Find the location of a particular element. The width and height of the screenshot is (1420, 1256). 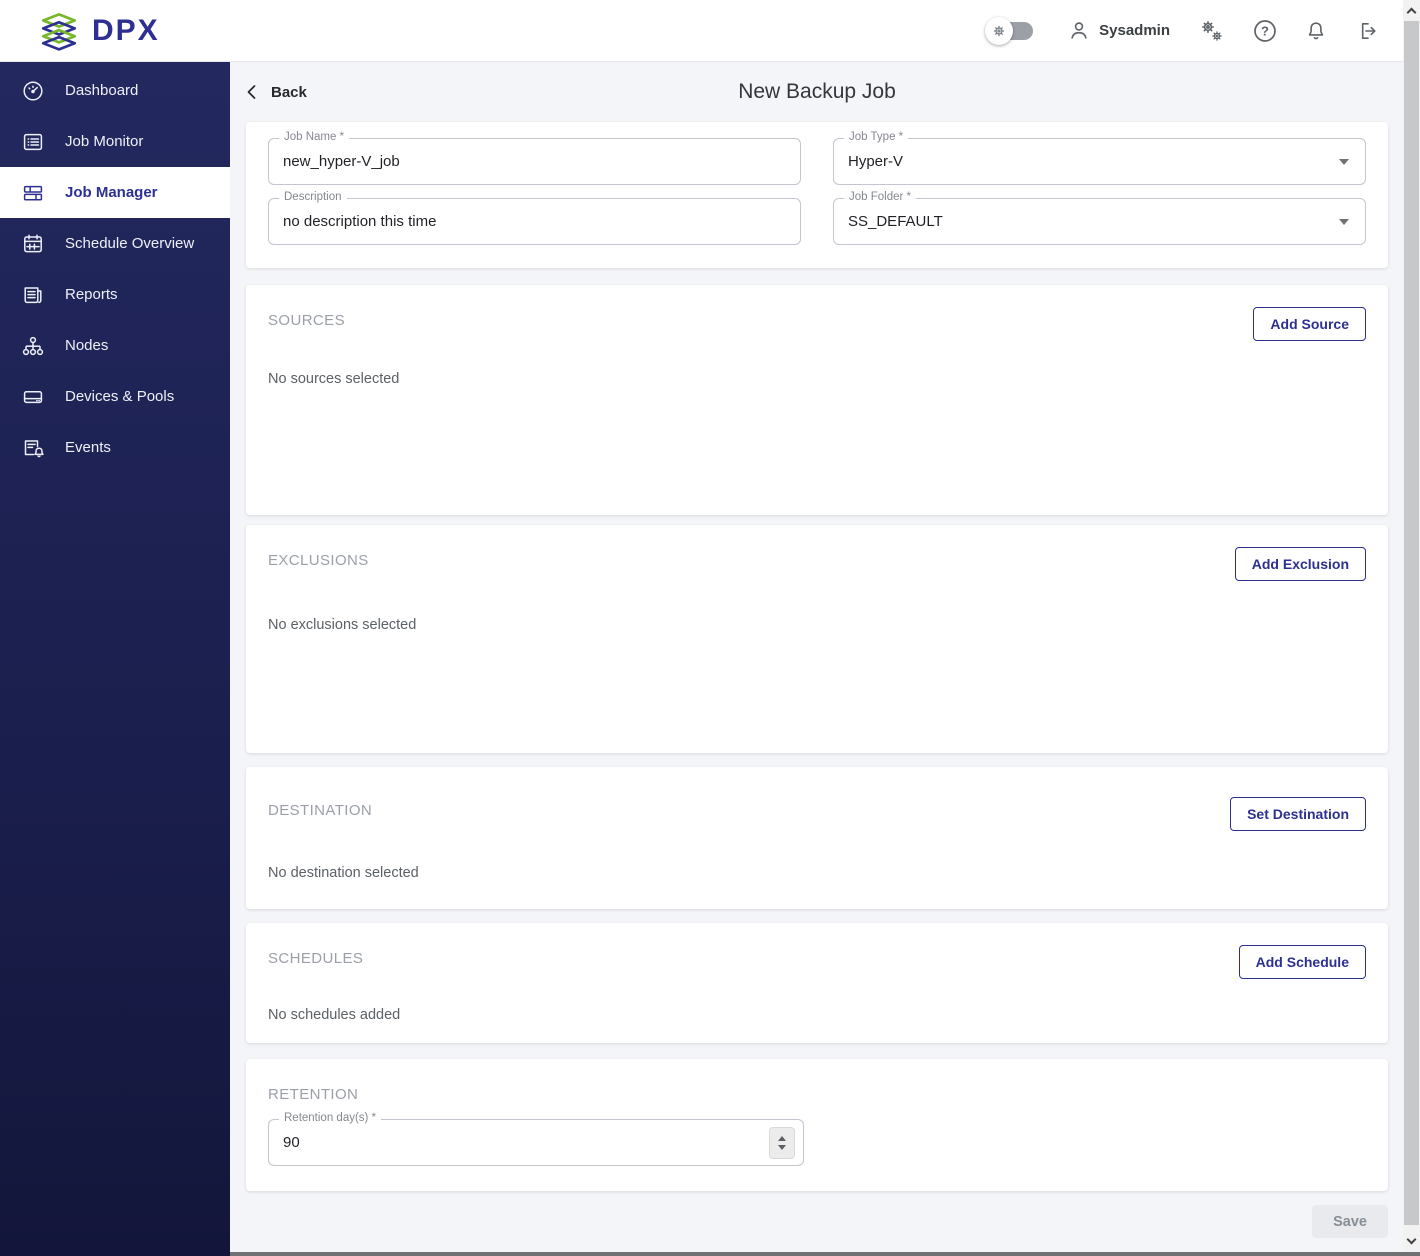

job-name-field: Job Name * is located at coordinates (534, 158).